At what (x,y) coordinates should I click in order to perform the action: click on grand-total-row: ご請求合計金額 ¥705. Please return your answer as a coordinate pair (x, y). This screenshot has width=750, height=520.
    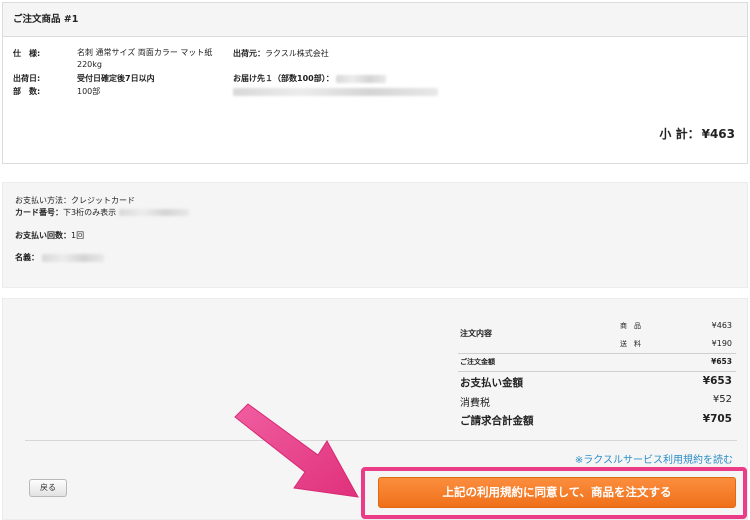
    Looking at the image, I should click on (597, 421).